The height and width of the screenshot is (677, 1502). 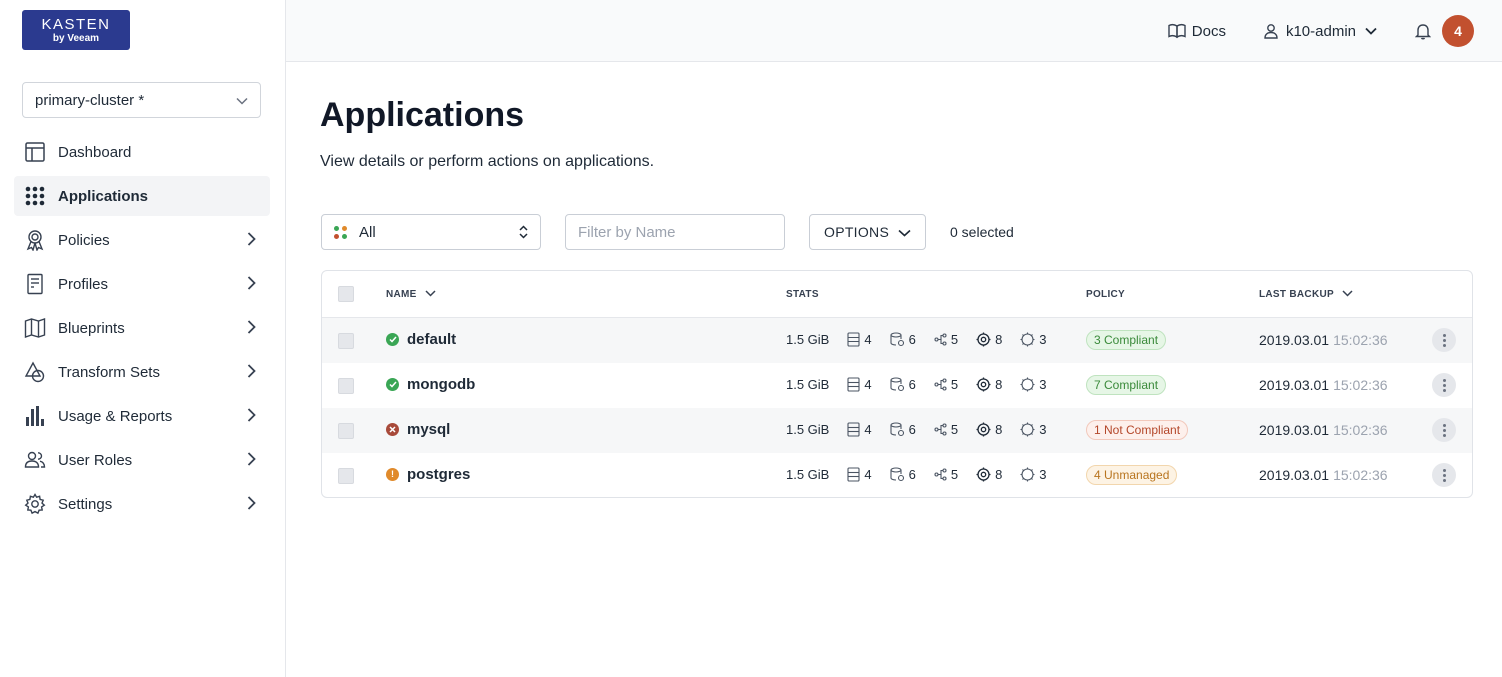 I want to click on sidebar-item-label: Profiles, so click(x=83, y=284).